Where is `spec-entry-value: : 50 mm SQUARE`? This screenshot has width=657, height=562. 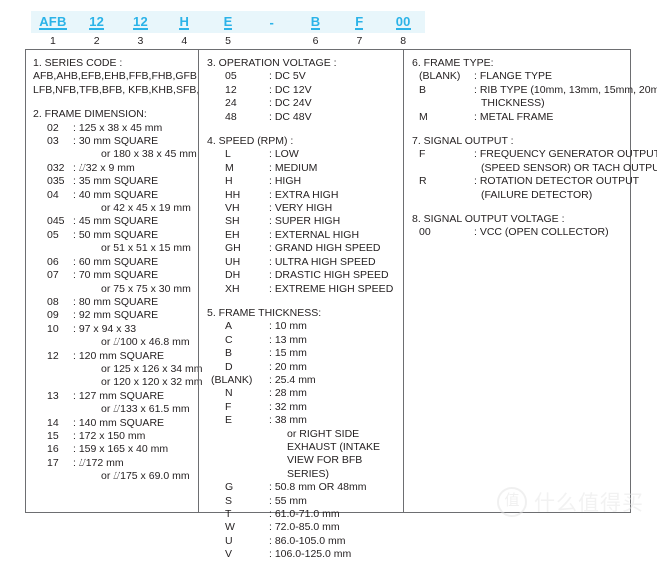
spec-entry-value: : 50 mm SQUARE is located at coordinates (116, 234).